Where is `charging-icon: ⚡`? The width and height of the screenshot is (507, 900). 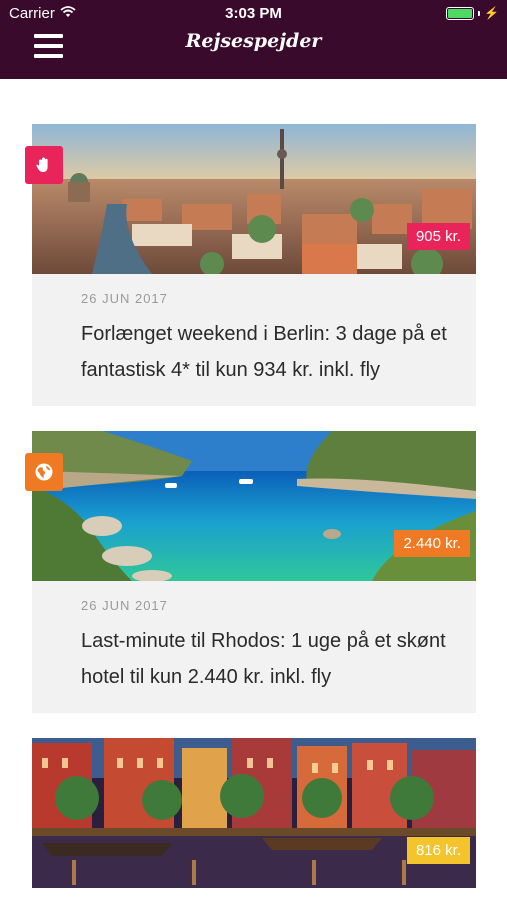 charging-icon: ⚡ is located at coordinates (491, 13).